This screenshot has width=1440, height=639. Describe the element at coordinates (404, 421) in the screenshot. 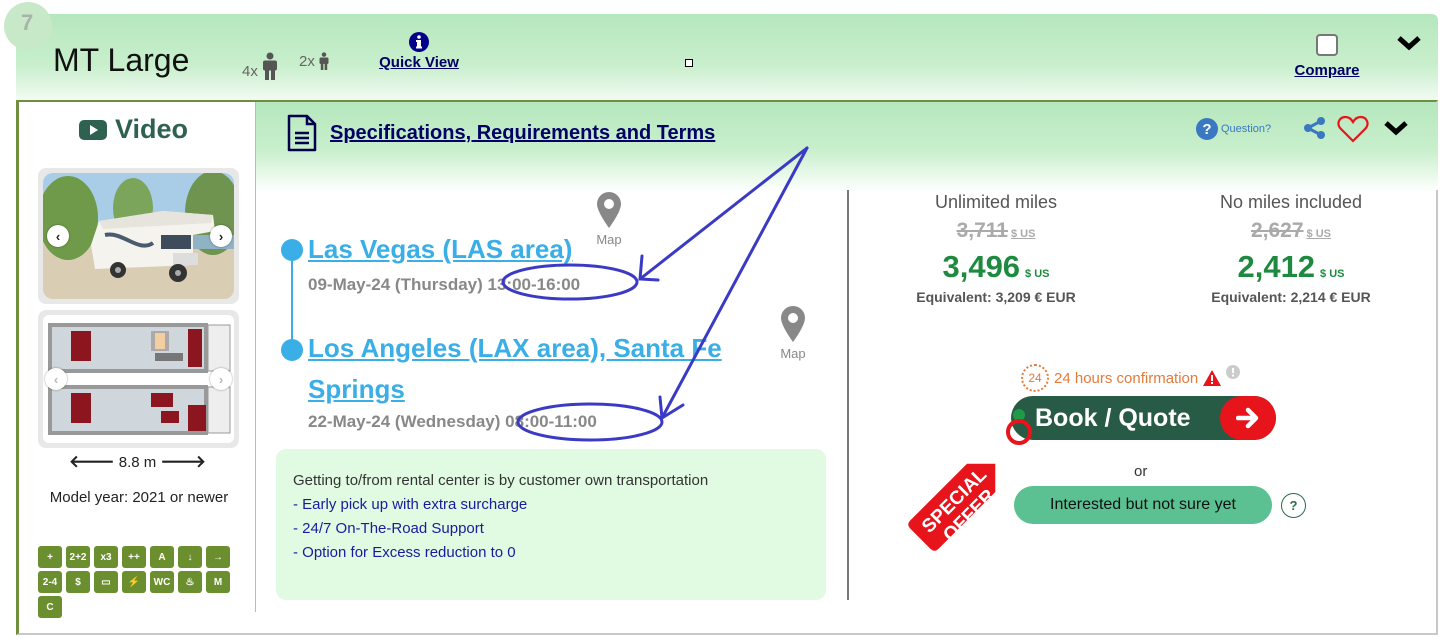

I see `dropoff-date: 22-May-24 (Wednesday)` at that location.